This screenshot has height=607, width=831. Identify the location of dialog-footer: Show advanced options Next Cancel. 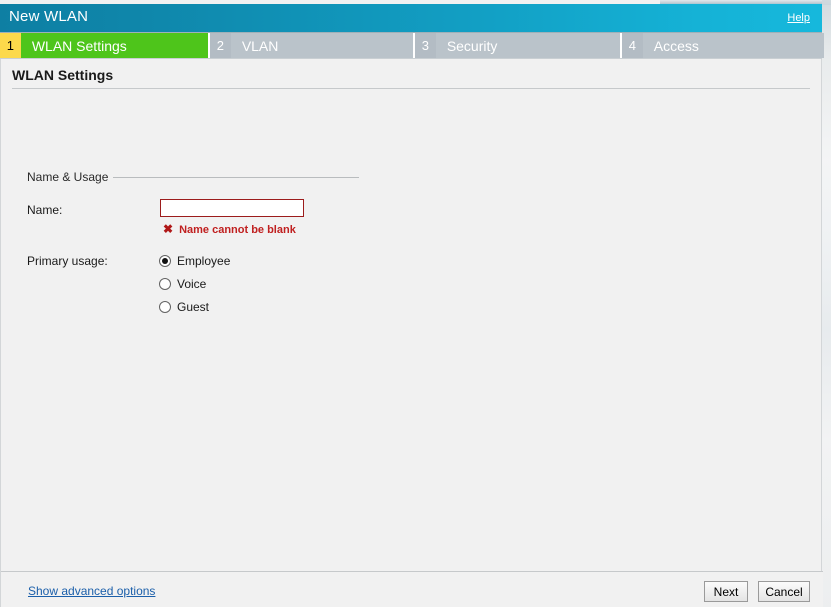
(412, 589).